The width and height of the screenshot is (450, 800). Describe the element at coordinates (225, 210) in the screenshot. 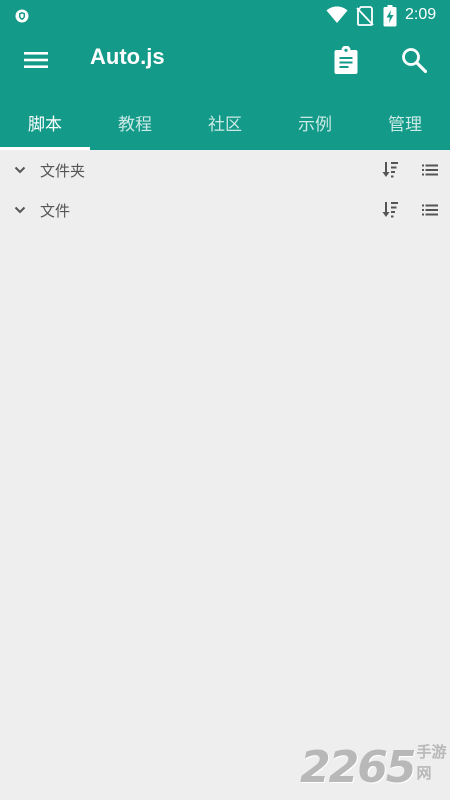

I see `section-files-header: 文件` at that location.